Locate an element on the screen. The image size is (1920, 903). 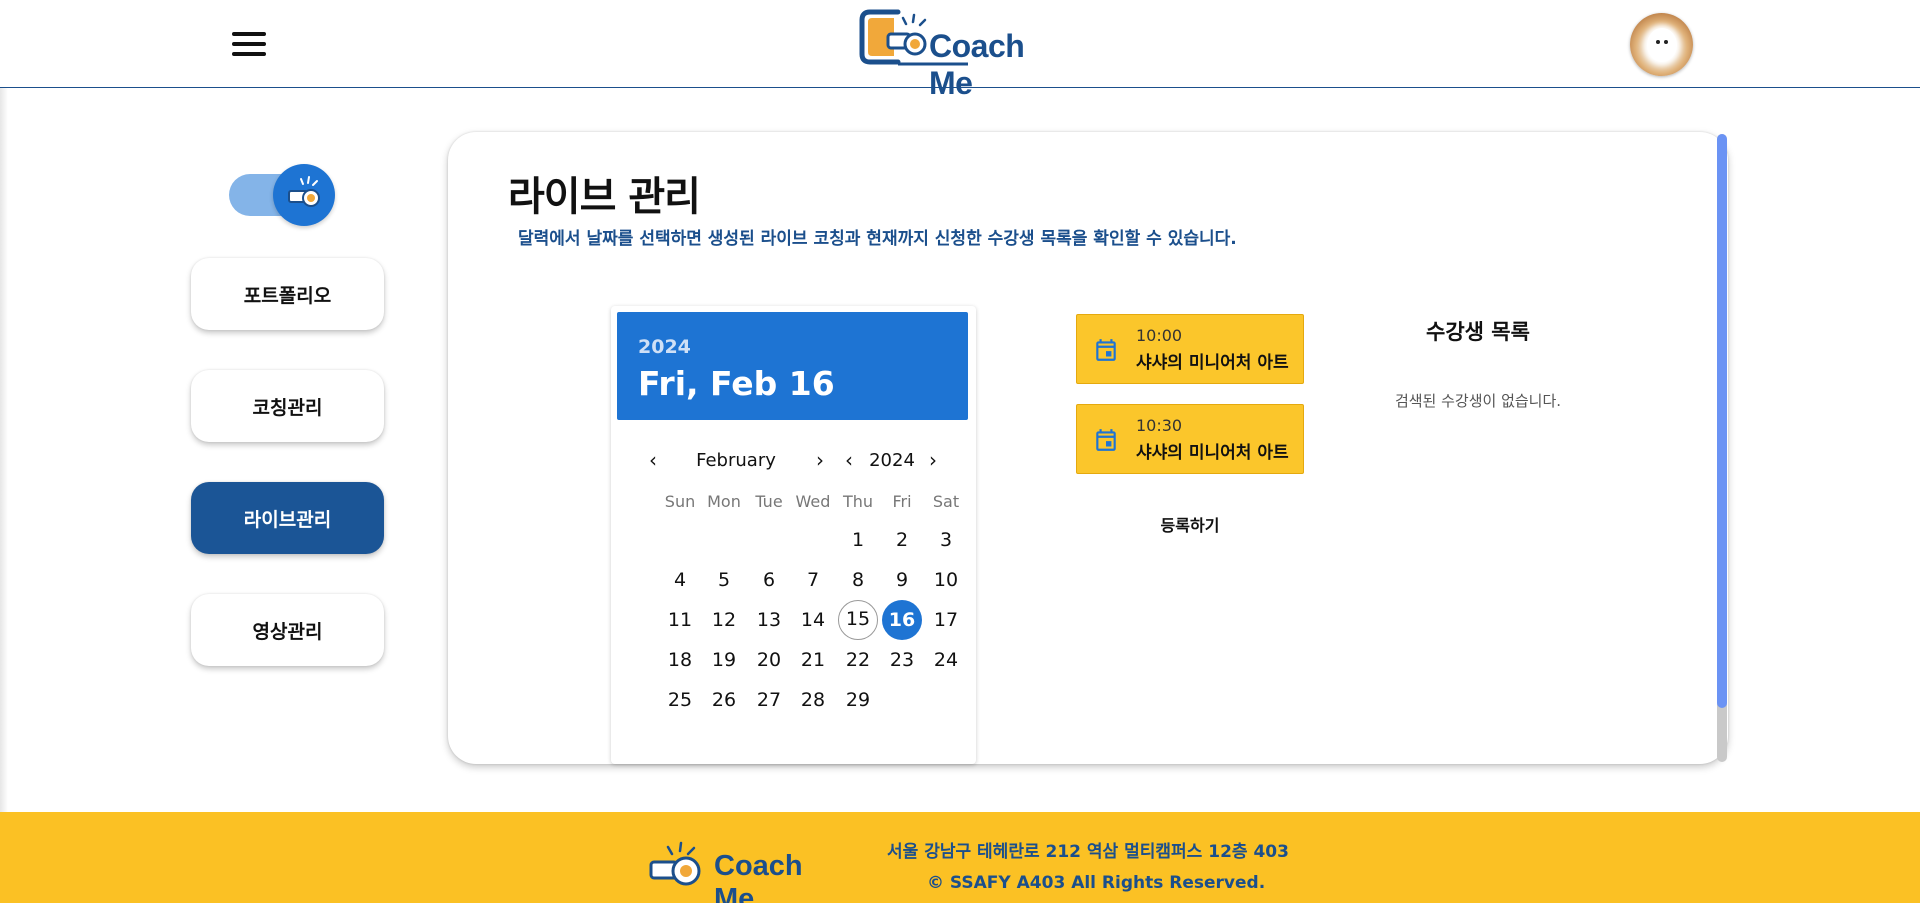
day-cell: 27 is located at coordinates (769, 700).